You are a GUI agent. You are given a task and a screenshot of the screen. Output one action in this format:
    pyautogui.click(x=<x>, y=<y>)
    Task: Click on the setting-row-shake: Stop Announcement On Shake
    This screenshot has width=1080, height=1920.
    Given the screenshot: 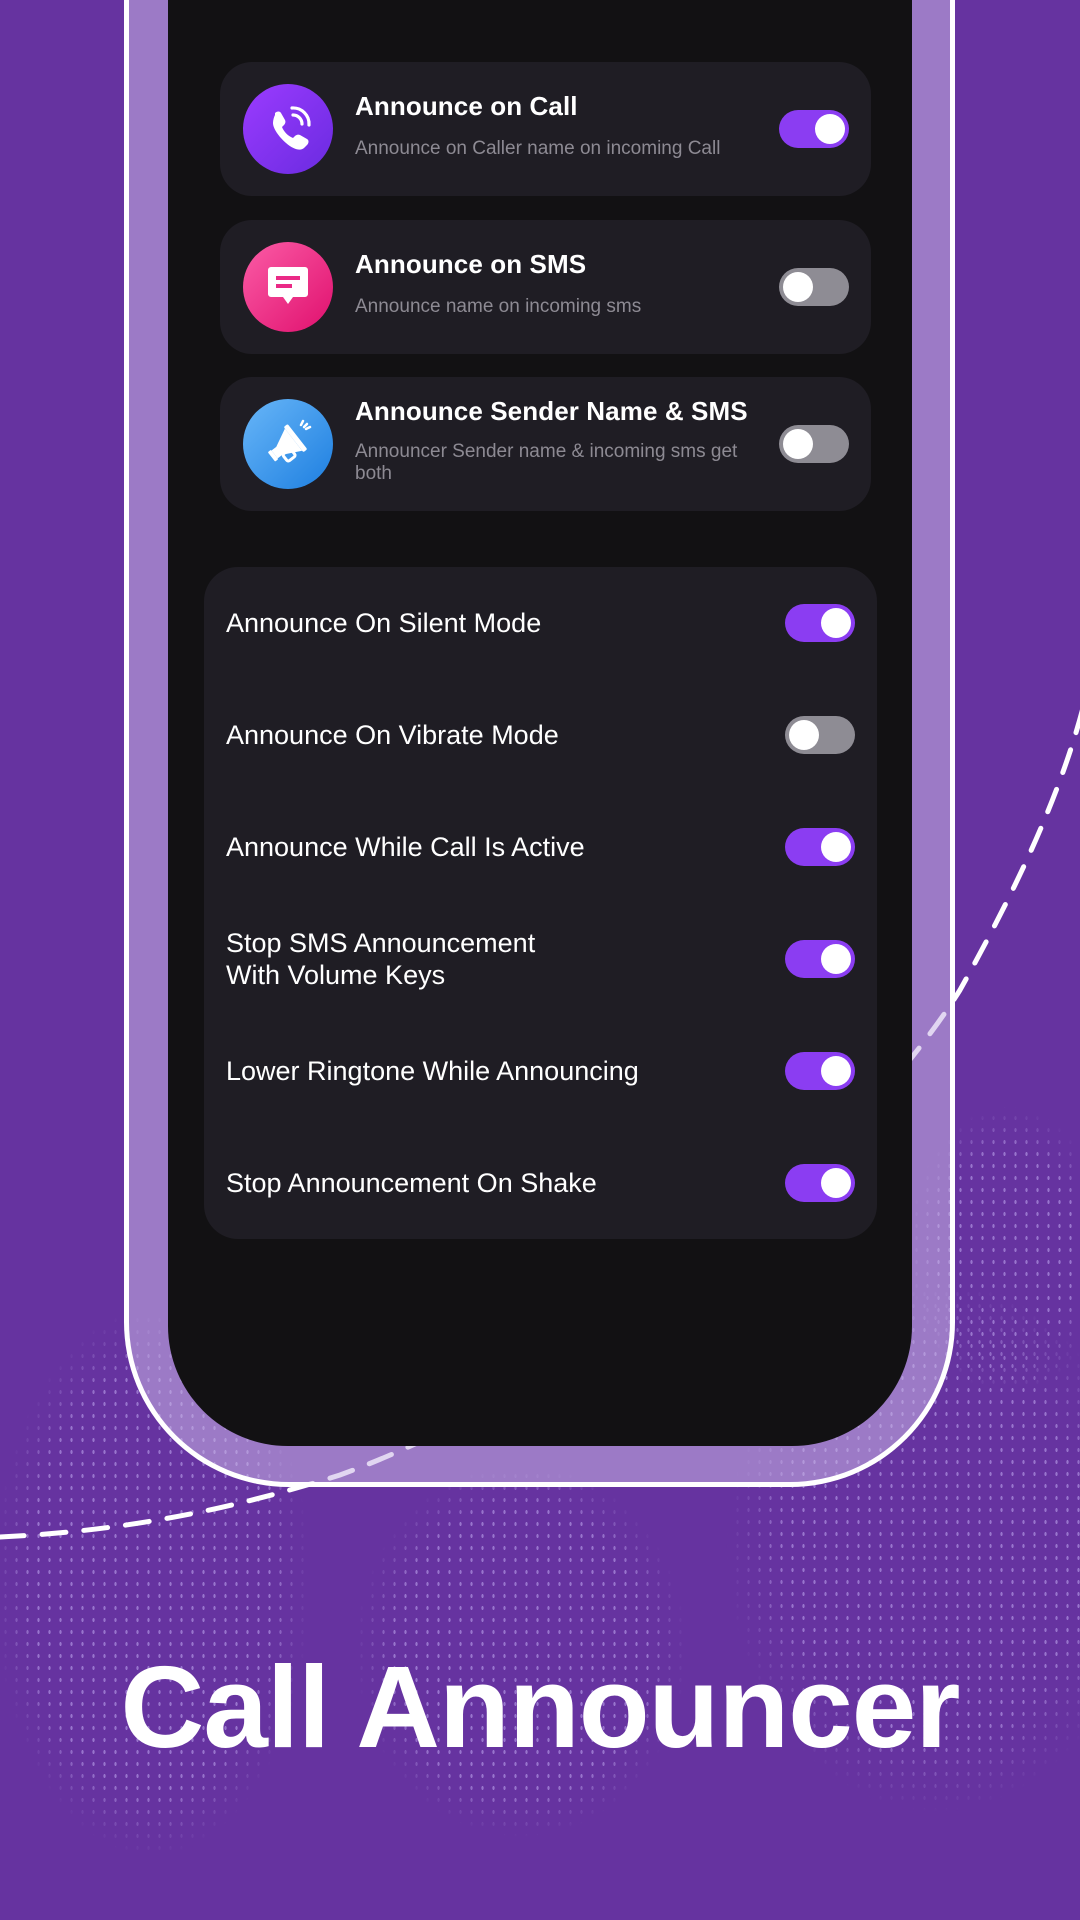 What is the action you would take?
    pyautogui.click(x=540, y=1183)
    